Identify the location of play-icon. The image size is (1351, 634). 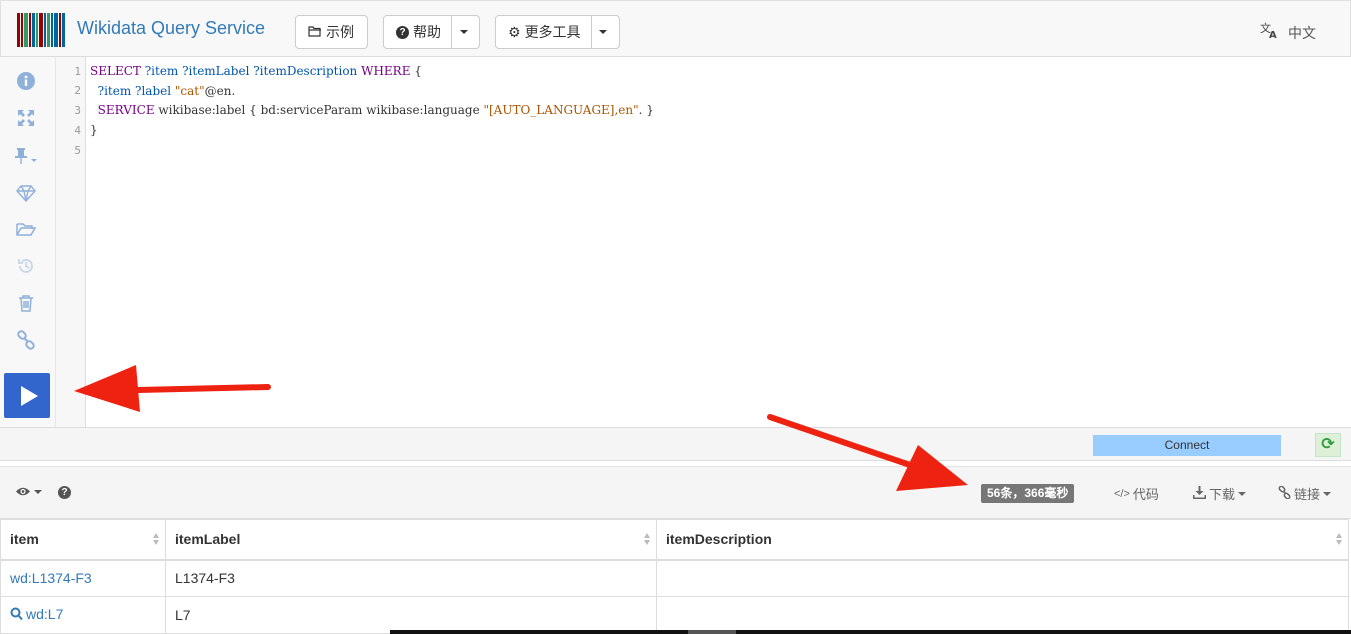
(29, 395).